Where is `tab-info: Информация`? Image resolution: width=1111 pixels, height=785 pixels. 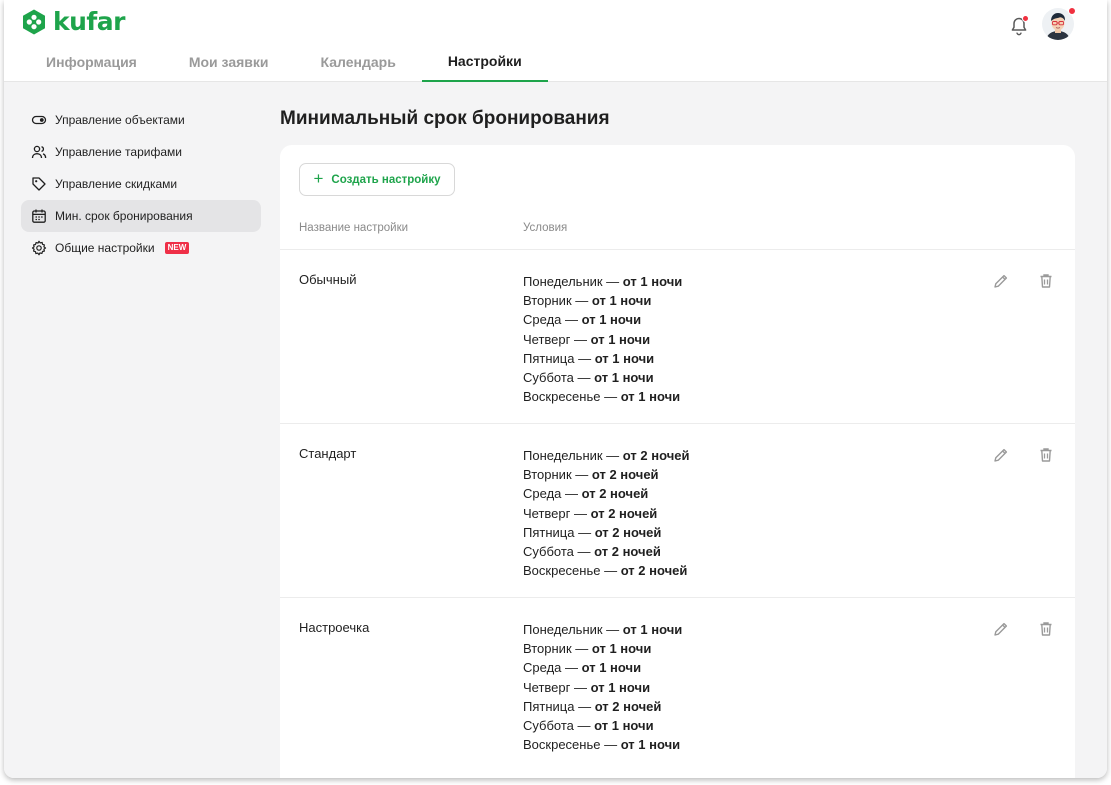
tab-info: Информация is located at coordinates (91, 62).